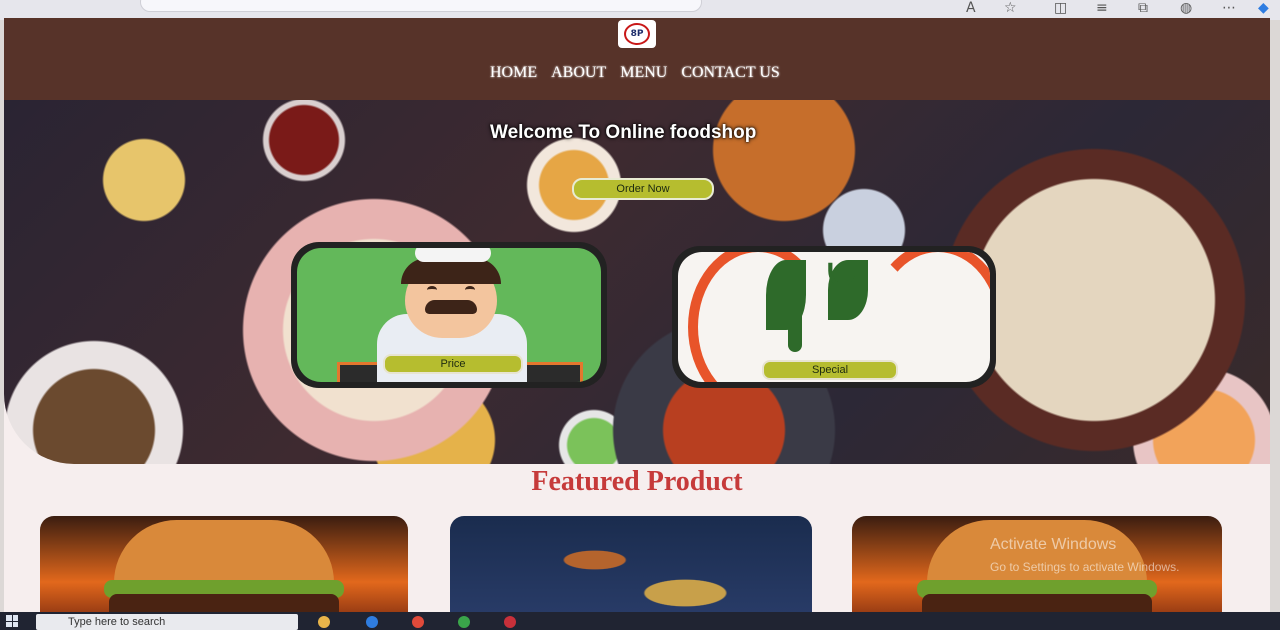  I want to click on site-logo: 8P, so click(637, 34).